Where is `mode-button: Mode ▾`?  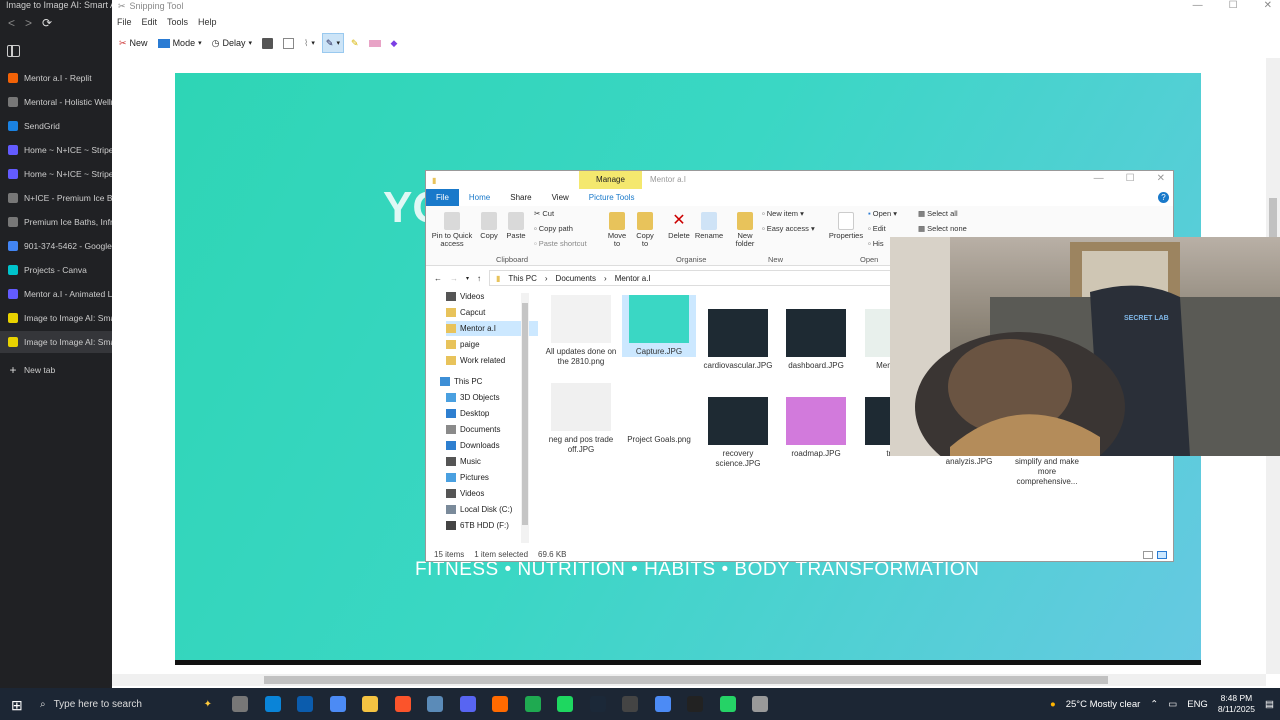
mode-button: Mode ▾ is located at coordinates (180, 43).